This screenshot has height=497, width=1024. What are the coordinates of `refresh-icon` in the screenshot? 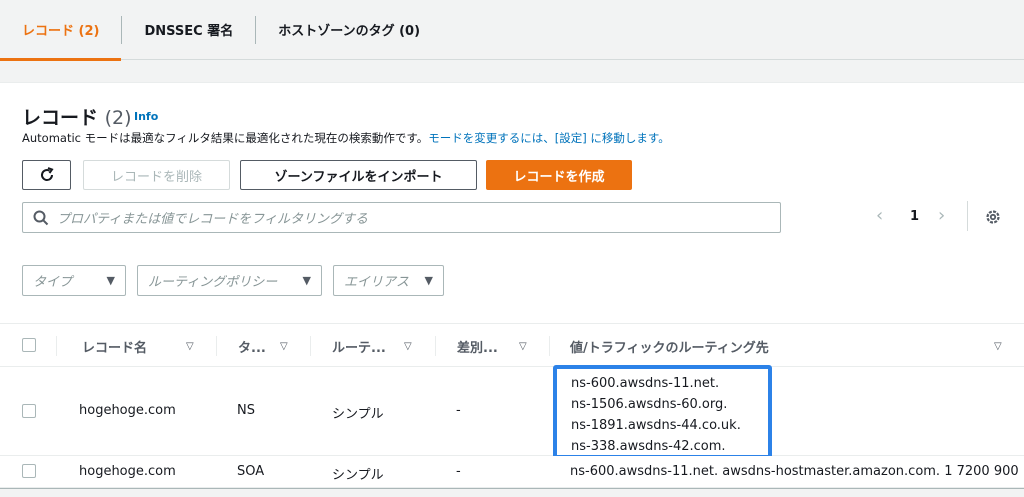 It's located at (47, 174).